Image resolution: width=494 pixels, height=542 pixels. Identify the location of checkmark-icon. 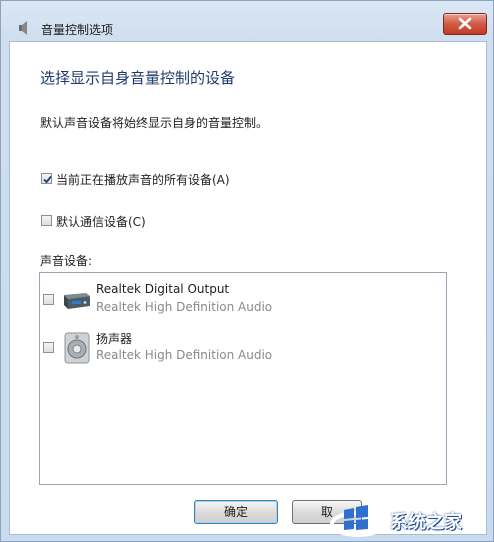
(47, 179).